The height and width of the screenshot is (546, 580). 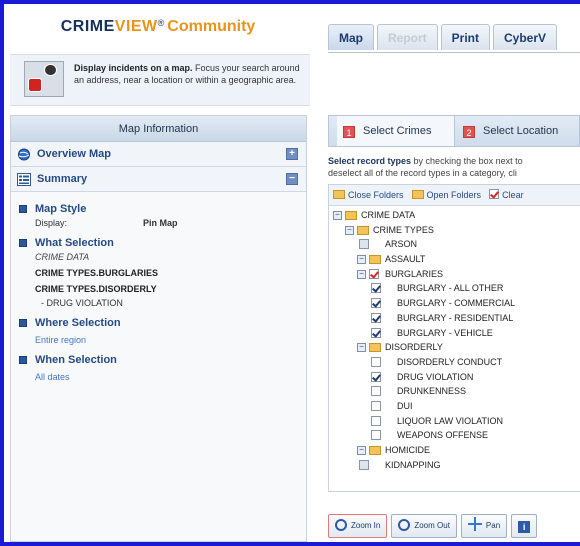 I want to click on globe-icon, so click(x=24, y=154).